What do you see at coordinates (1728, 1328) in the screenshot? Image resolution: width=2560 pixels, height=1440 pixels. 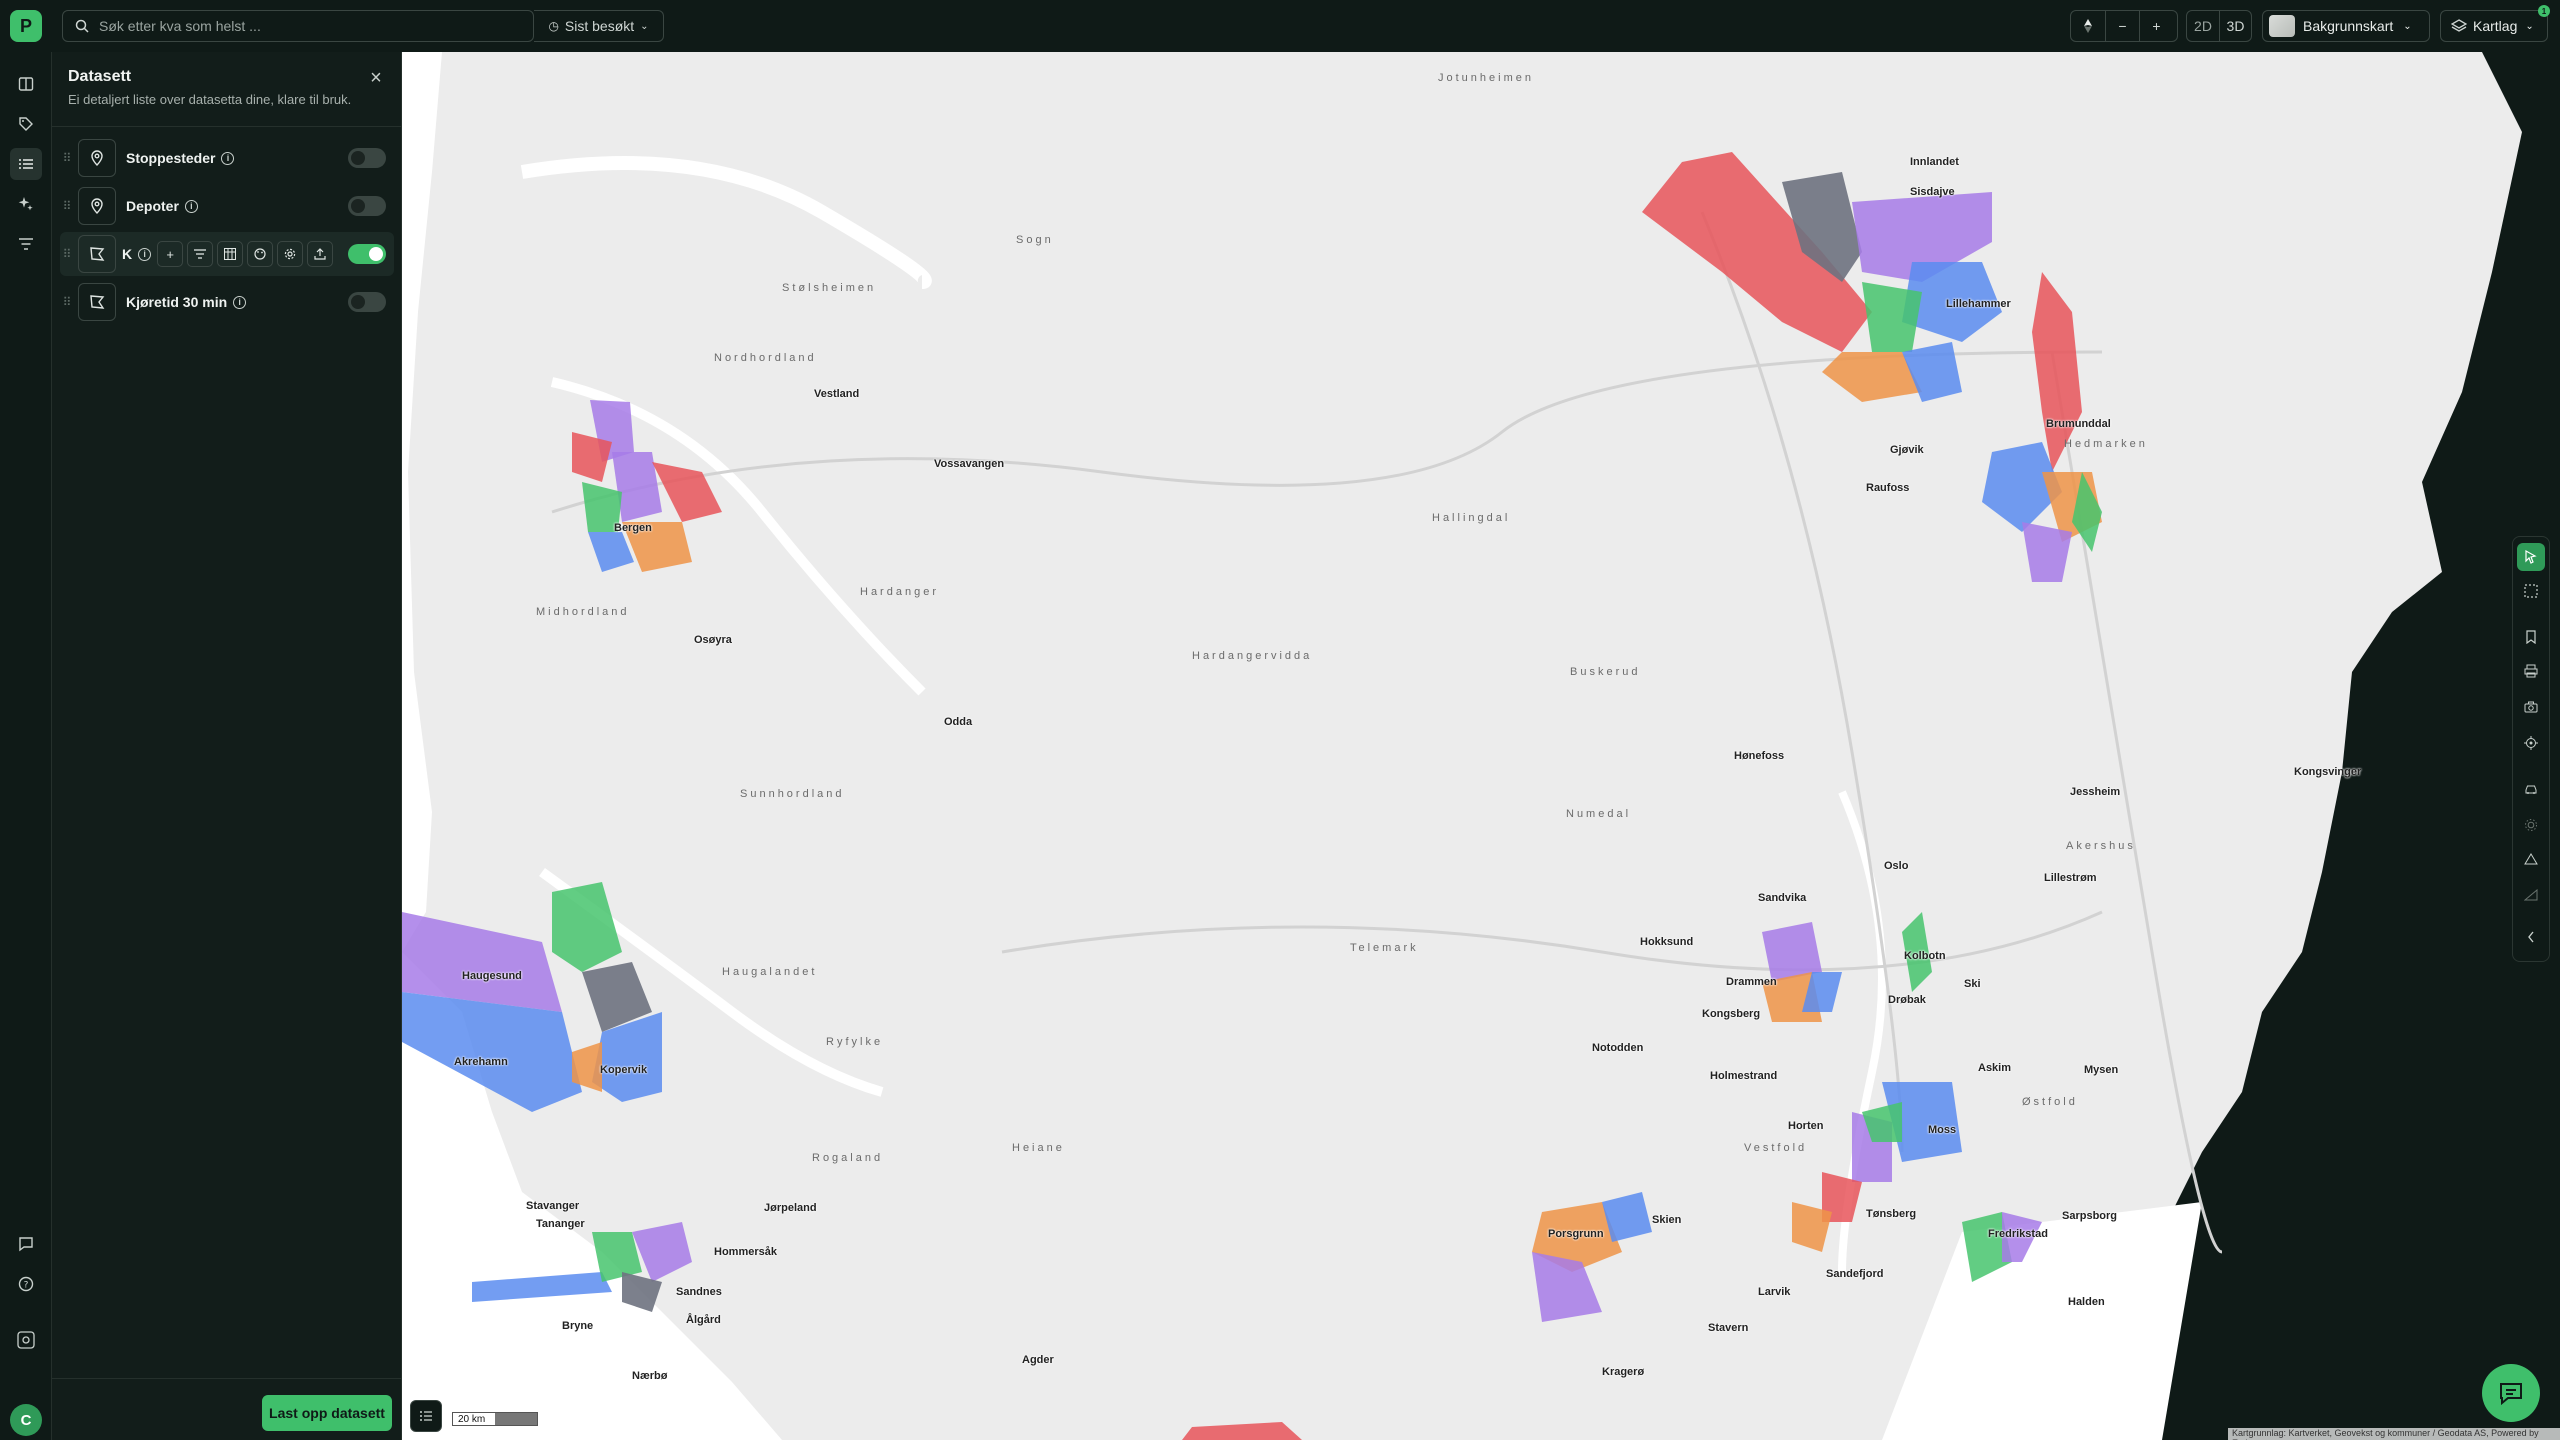 I see `place-label: Stavern` at bounding box center [1728, 1328].